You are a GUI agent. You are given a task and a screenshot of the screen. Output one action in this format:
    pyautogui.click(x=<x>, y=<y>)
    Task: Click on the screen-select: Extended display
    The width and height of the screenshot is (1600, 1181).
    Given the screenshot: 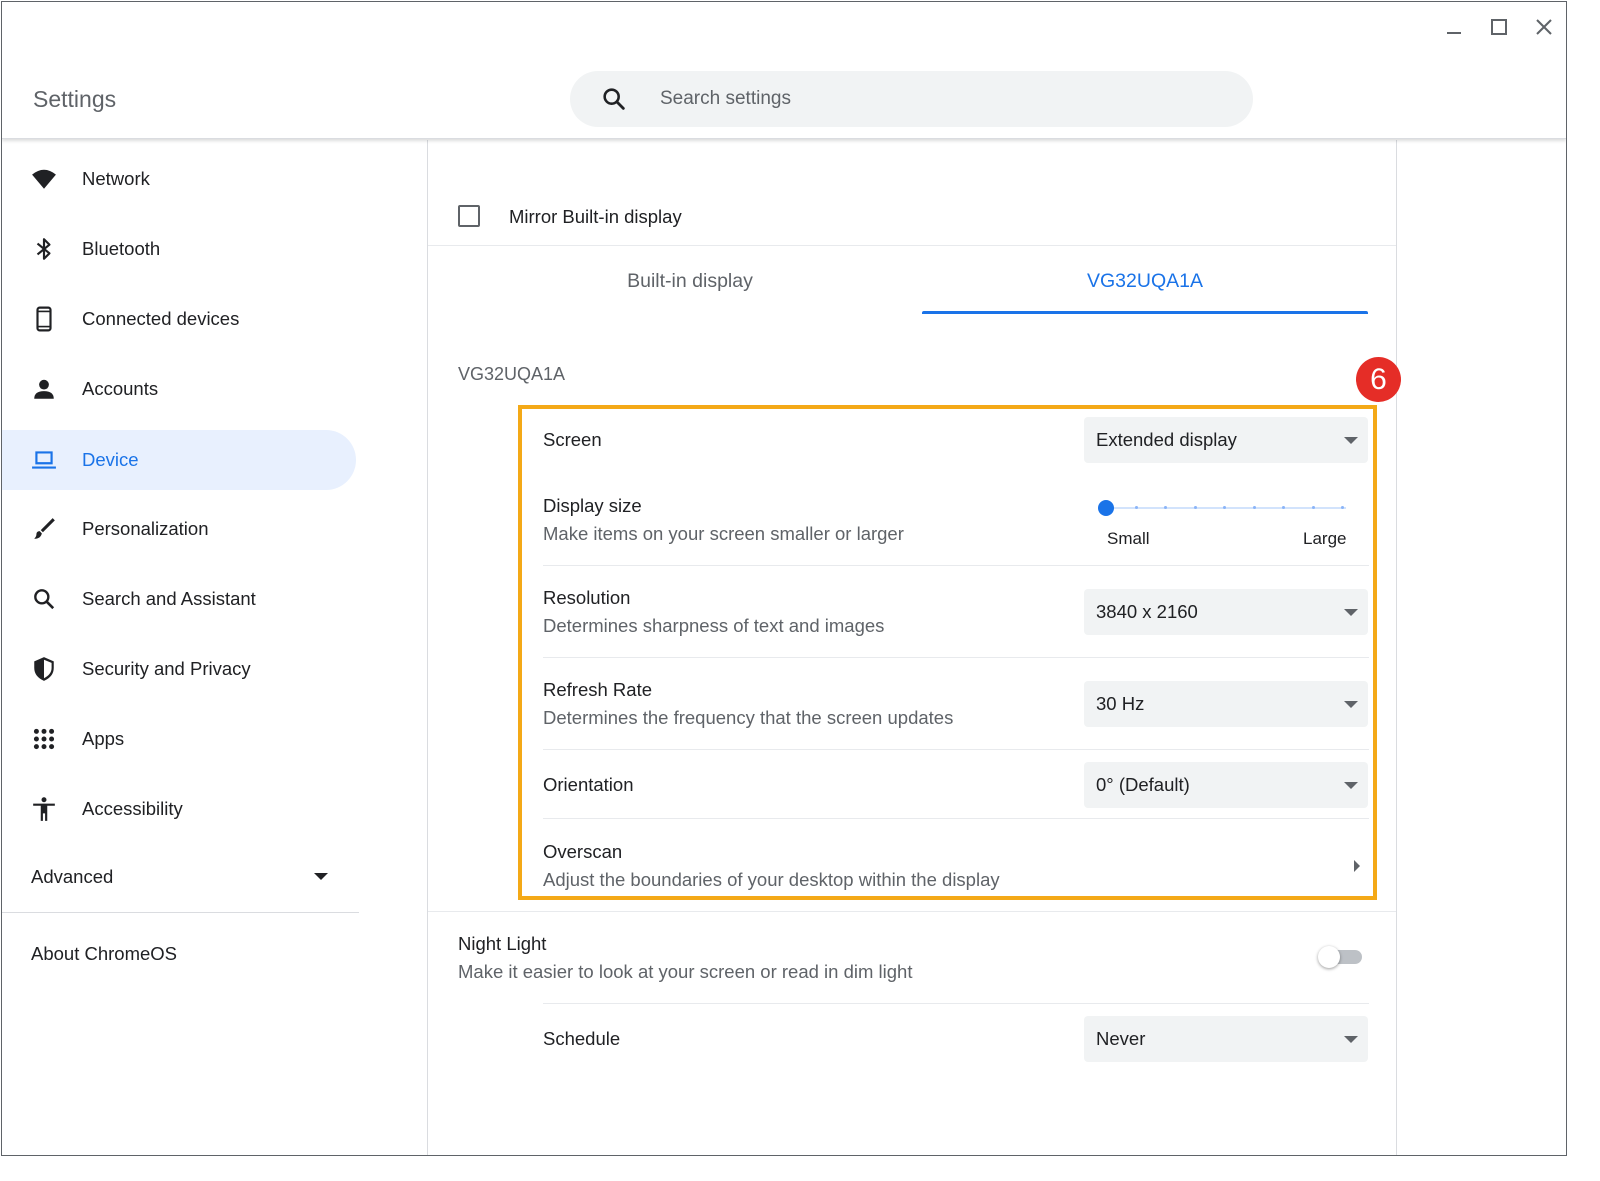 What is the action you would take?
    pyautogui.click(x=1226, y=440)
    